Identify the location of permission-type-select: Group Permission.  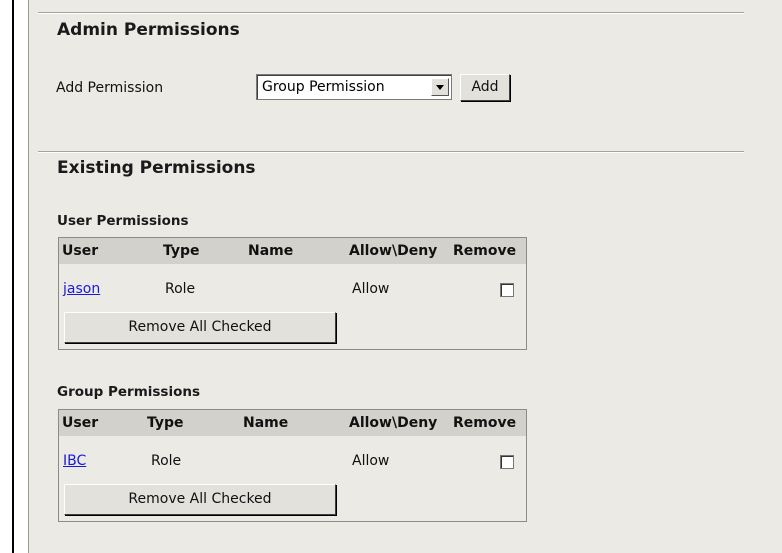
(354, 87).